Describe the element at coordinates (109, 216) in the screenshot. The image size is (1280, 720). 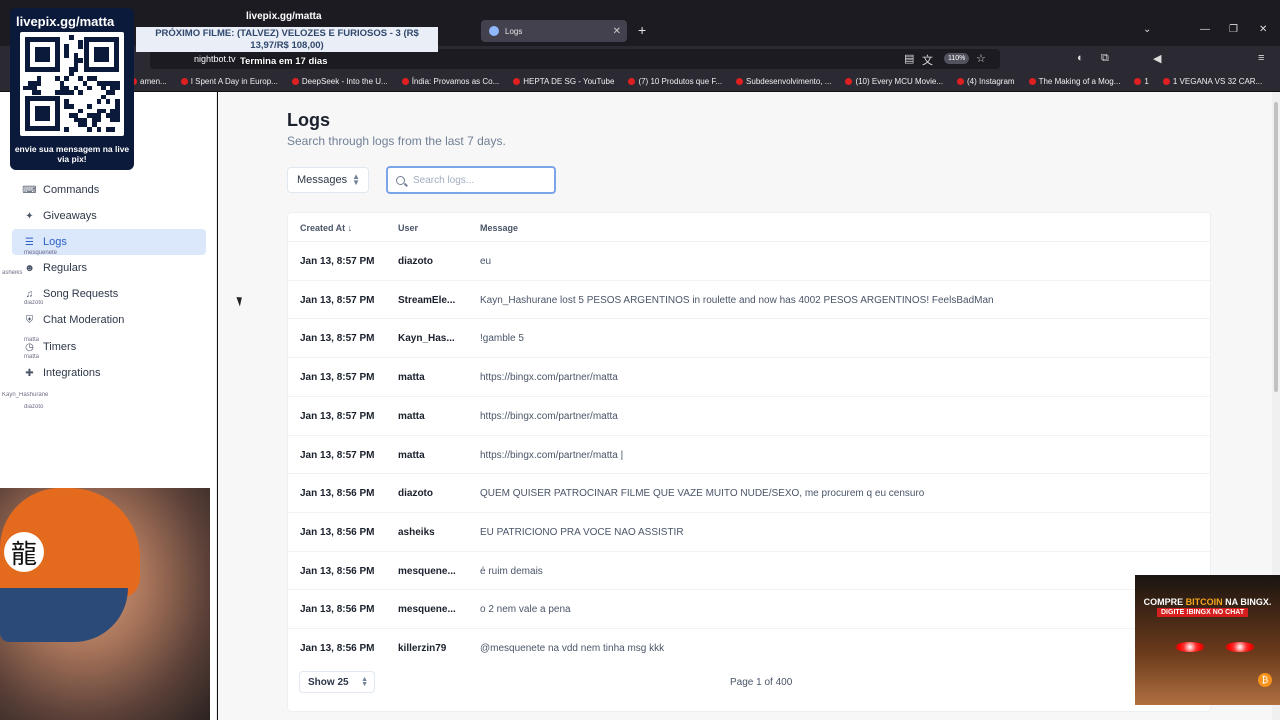
I see `sidebar-item-giveaways: ✦ Giveaways` at that location.